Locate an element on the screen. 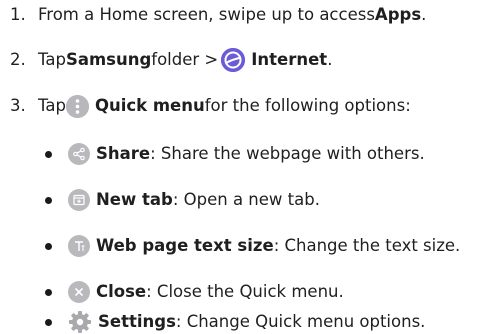 Image resolution: width=492 pixels, height=334 pixels. step-text: From a Home screen, swipe up to access is located at coordinates (206, 14).